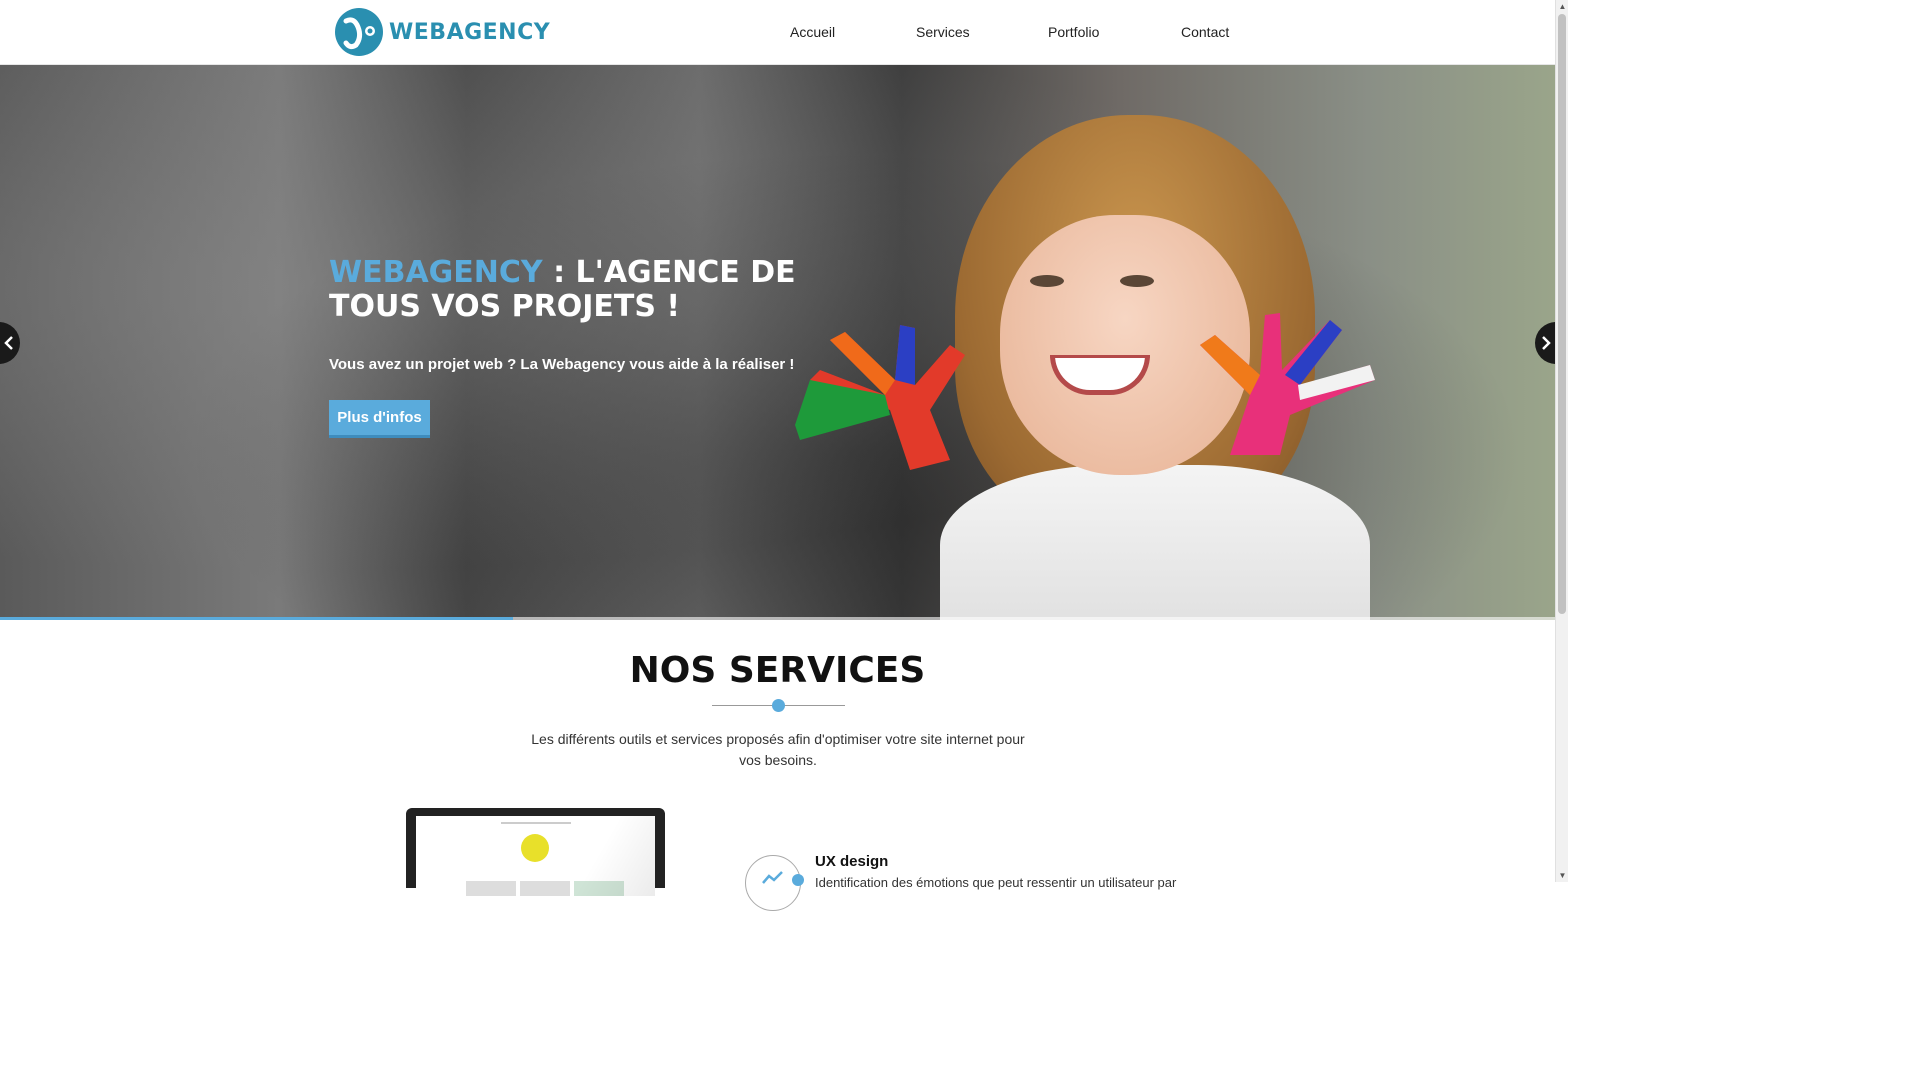  I want to click on section-divider-dot, so click(778, 705).